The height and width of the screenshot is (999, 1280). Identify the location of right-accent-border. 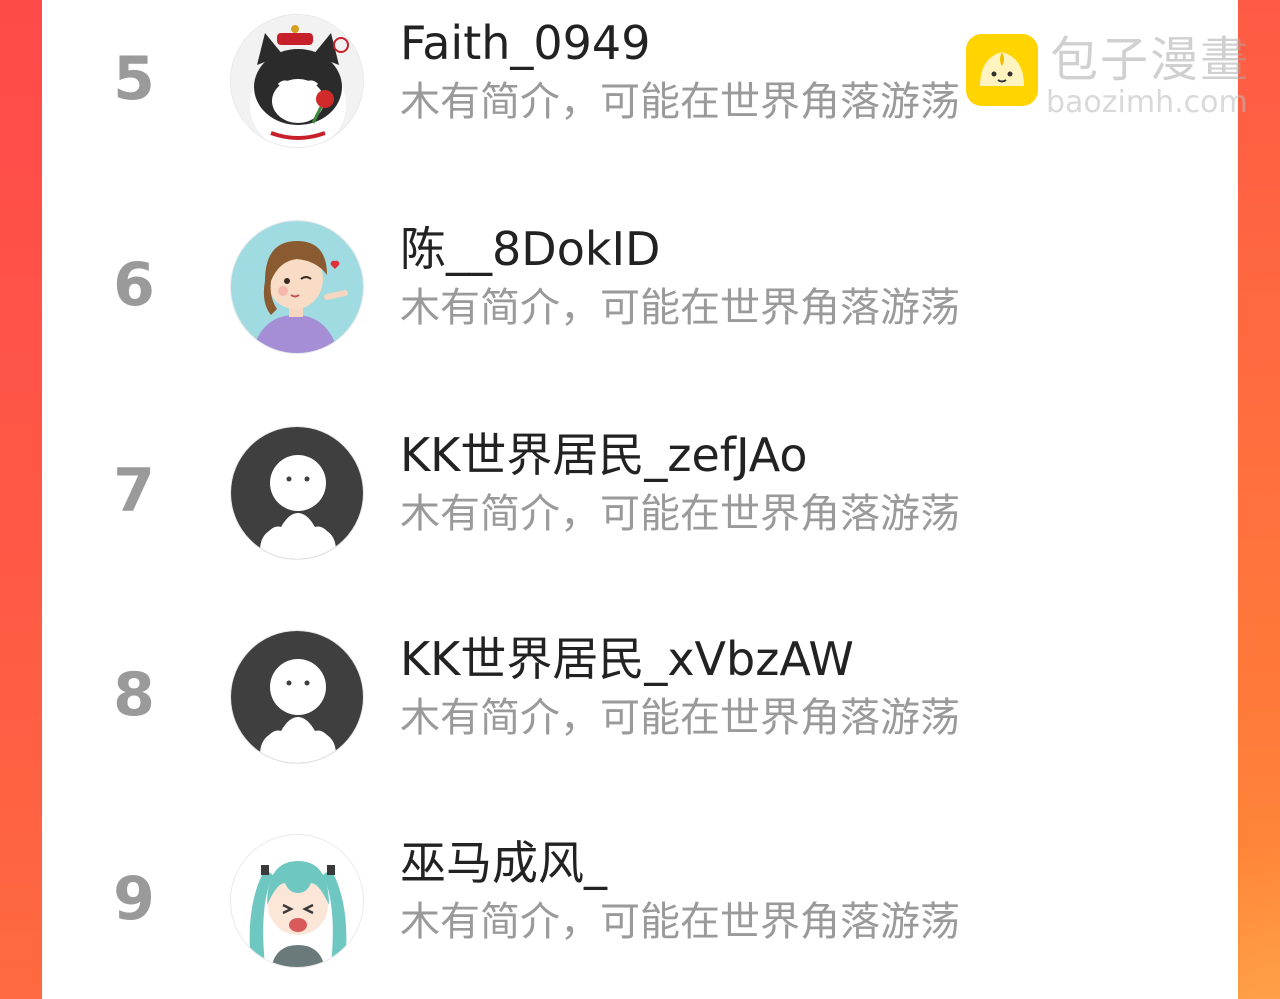
(1259, 499).